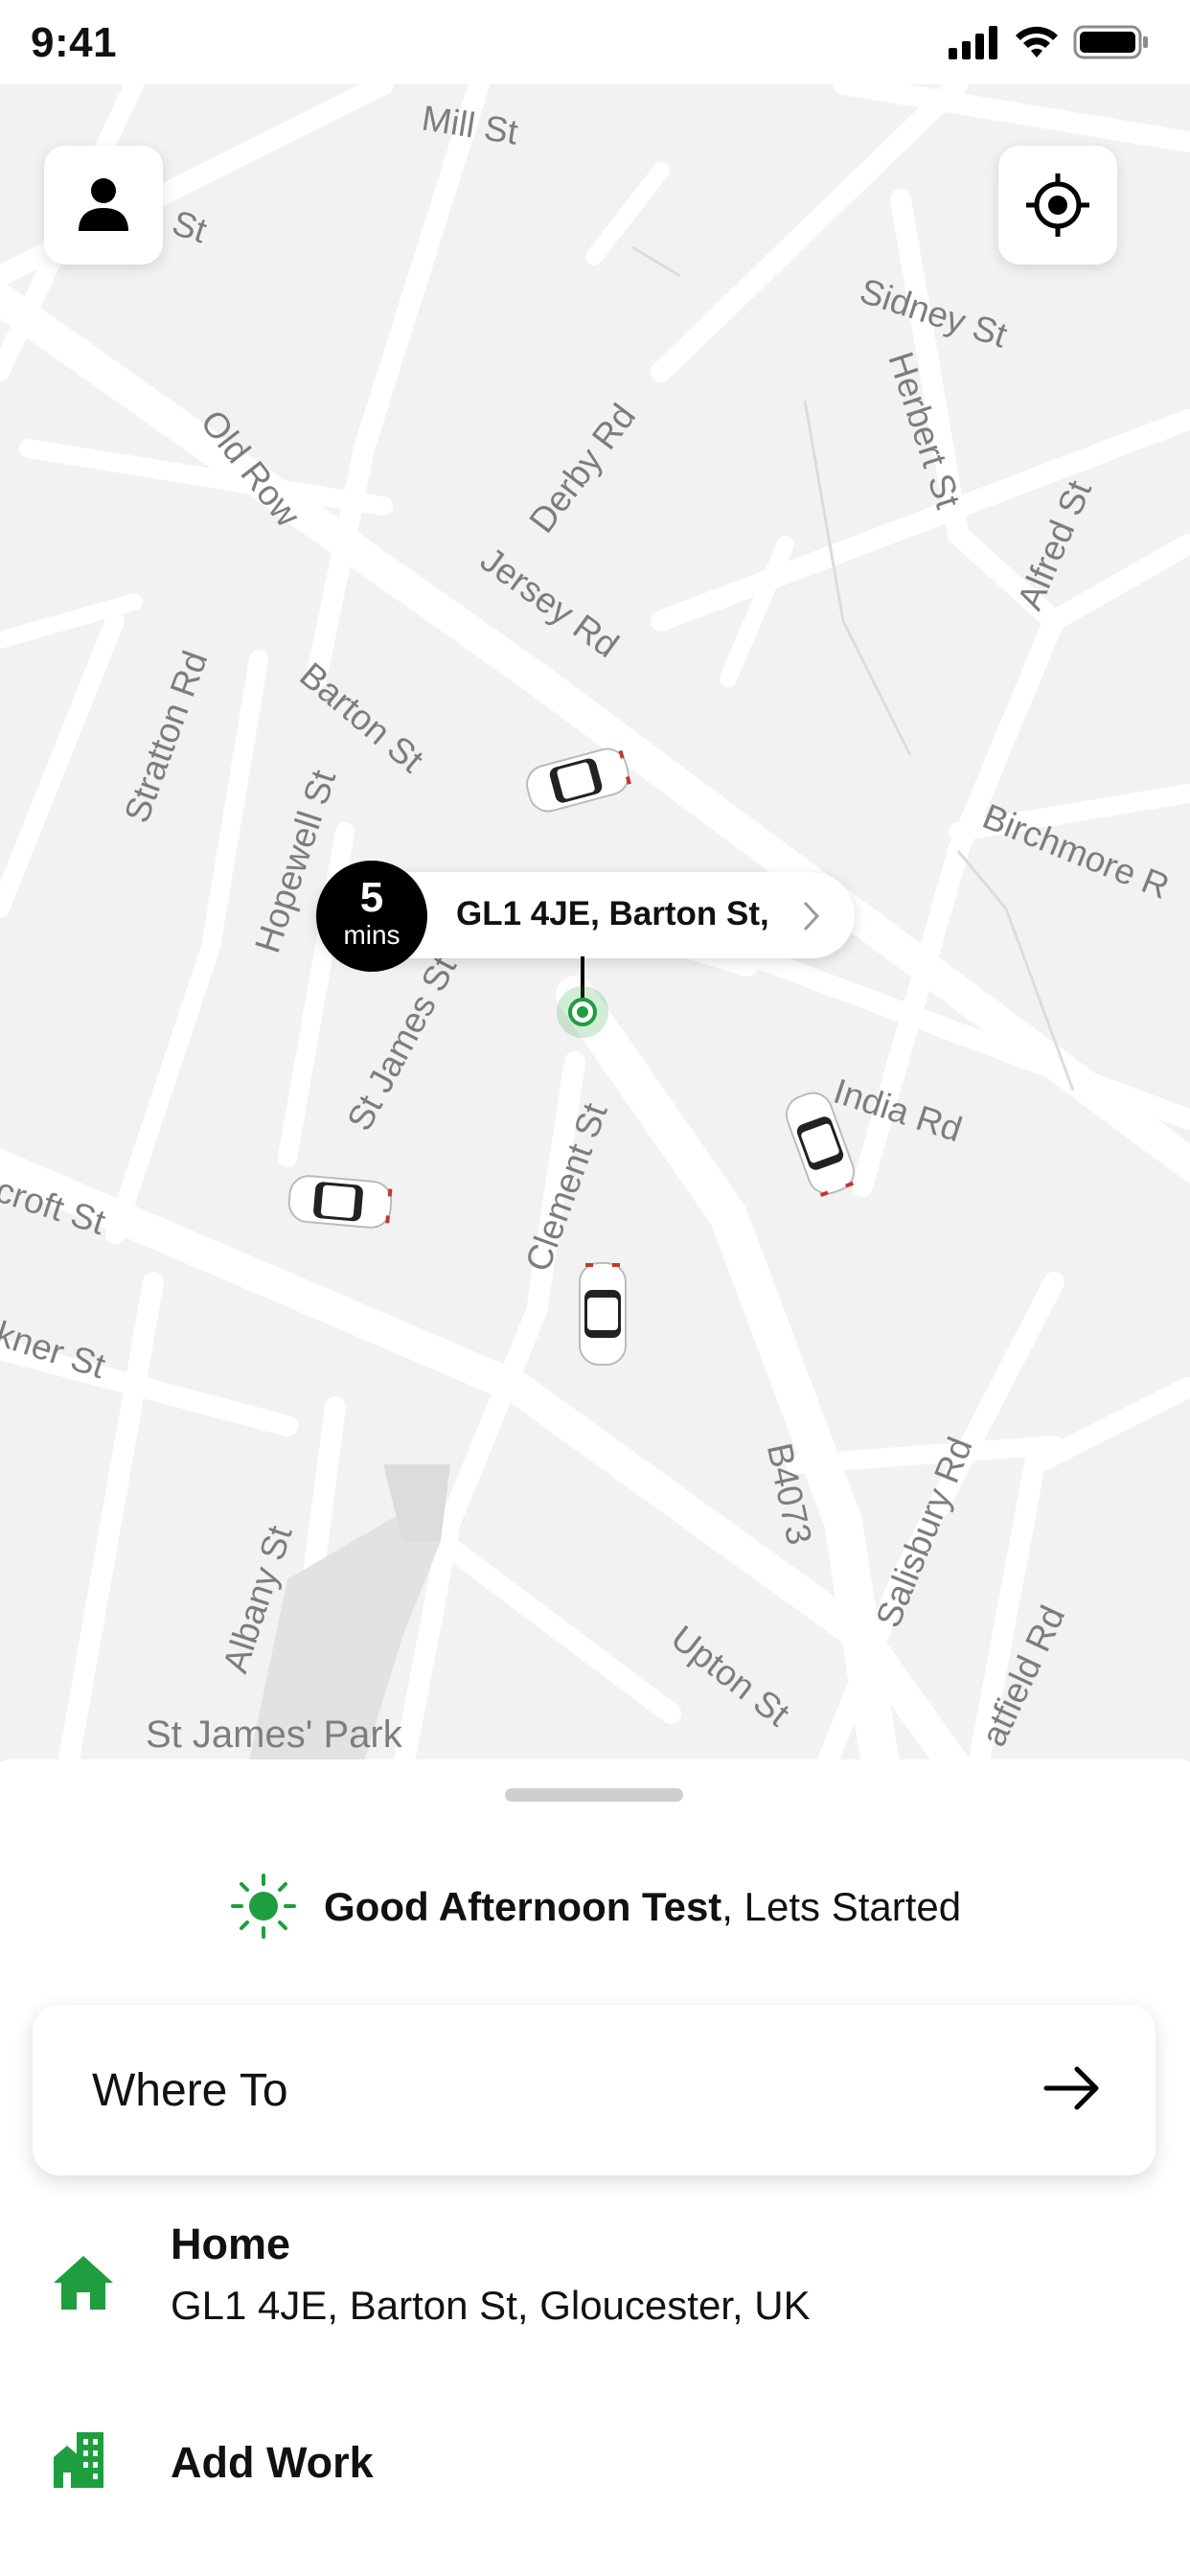  Describe the element at coordinates (612, 913) in the screenshot. I see `pickup-address: GL1 4JE, Barton St,` at that location.